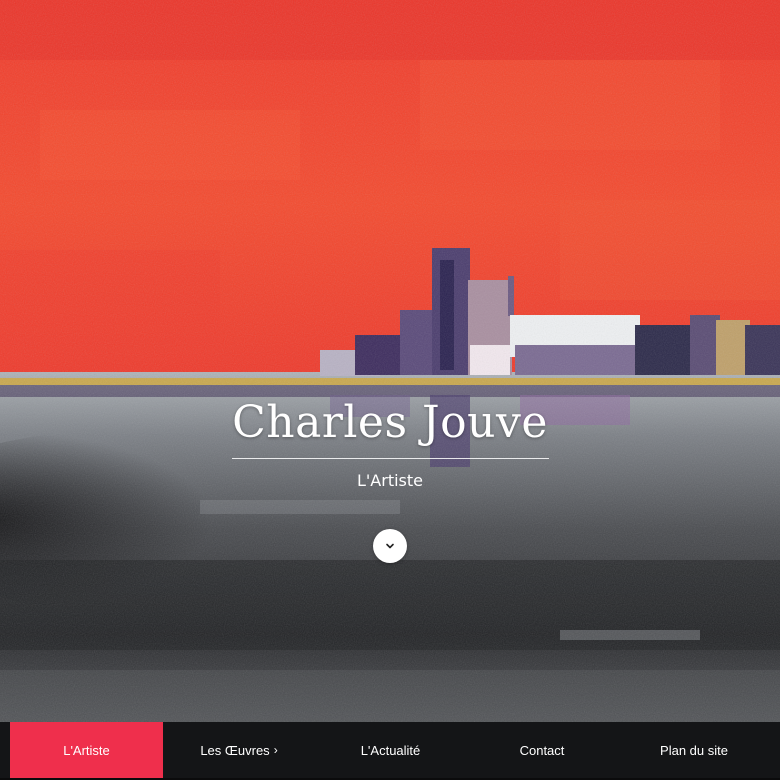  I want to click on nav-item-label: Contact, so click(542, 750).